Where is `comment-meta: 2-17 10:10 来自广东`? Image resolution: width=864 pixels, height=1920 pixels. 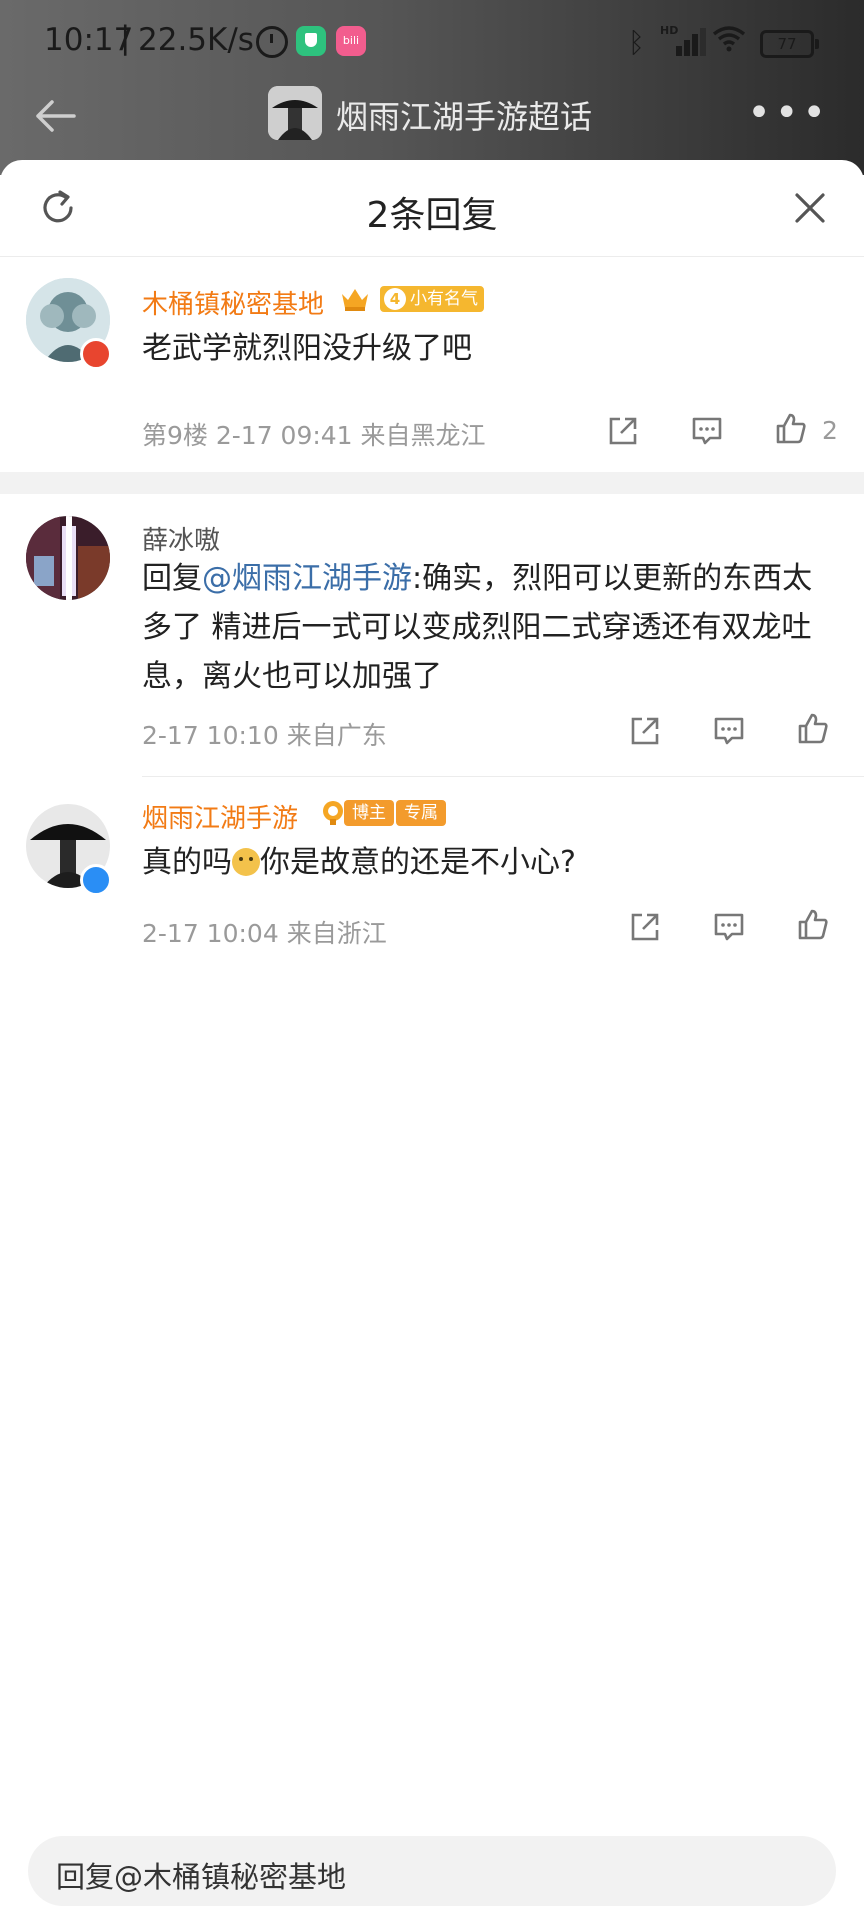
comment-meta: 2-17 10:10 来自广东 is located at coordinates (264, 734).